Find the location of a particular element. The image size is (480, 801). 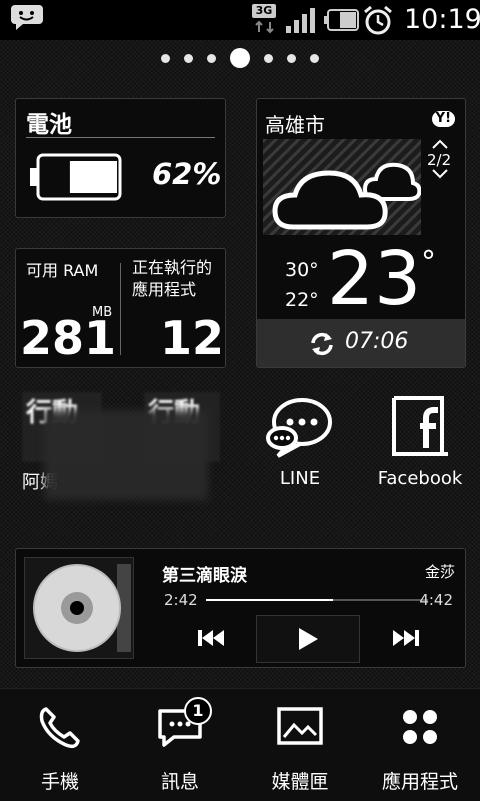

battery-widget-title: 電池 is located at coordinates (49, 125).